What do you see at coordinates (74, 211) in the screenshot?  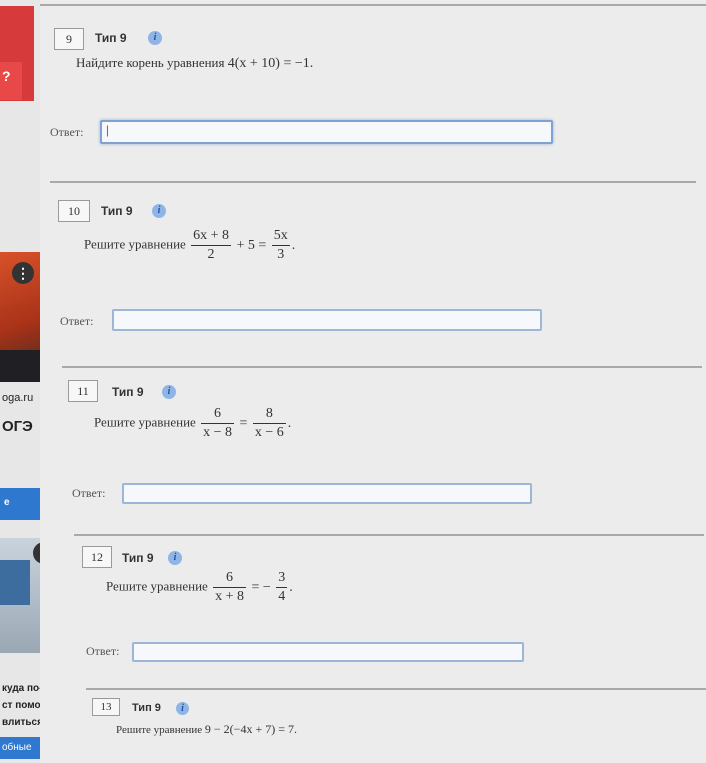 I see `task-number-10: 10` at bounding box center [74, 211].